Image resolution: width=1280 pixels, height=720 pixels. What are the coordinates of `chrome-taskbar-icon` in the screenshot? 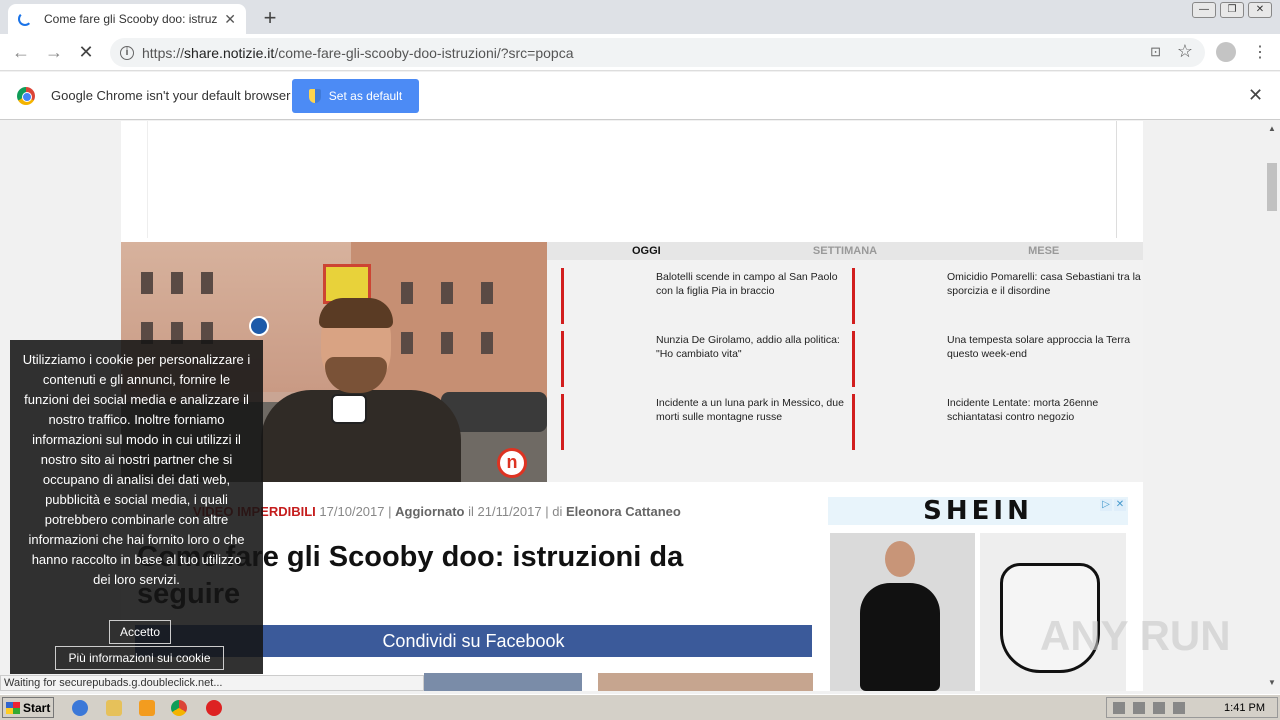 It's located at (179, 708).